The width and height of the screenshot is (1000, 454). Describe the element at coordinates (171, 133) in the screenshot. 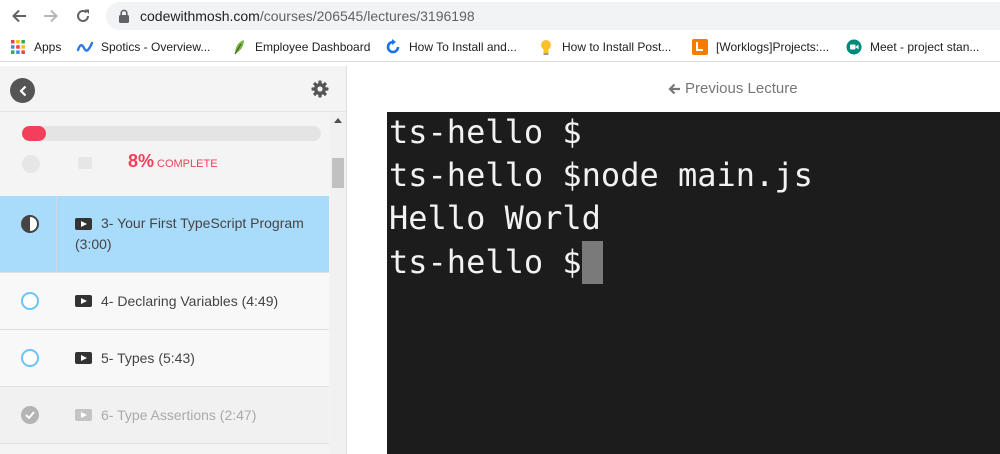

I see `progress-bar` at that location.